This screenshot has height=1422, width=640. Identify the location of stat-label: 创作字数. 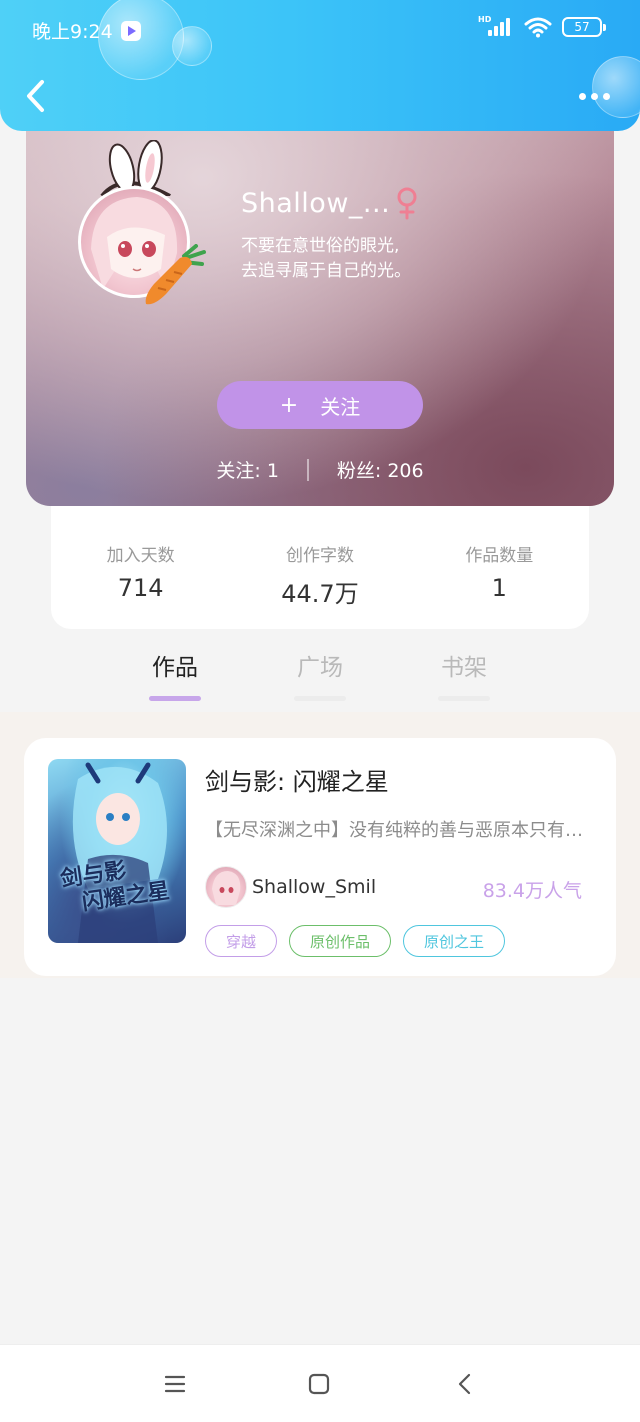
(319, 556).